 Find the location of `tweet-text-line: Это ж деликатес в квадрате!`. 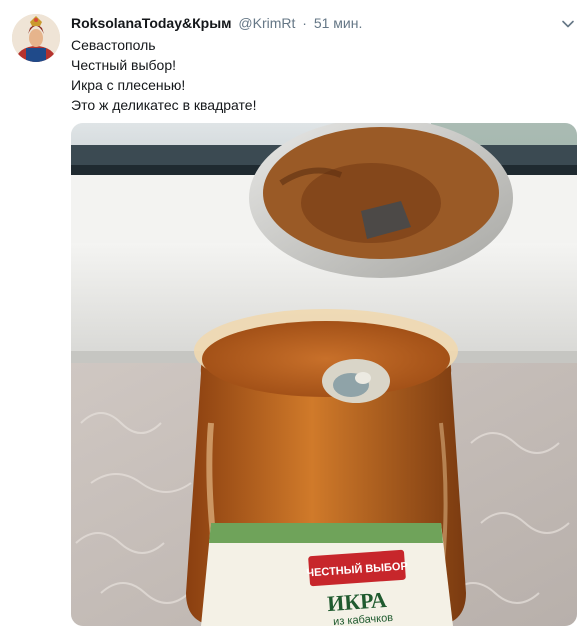

tweet-text-line: Это ж деликатес в квадрате! is located at coordinates (164, 105).